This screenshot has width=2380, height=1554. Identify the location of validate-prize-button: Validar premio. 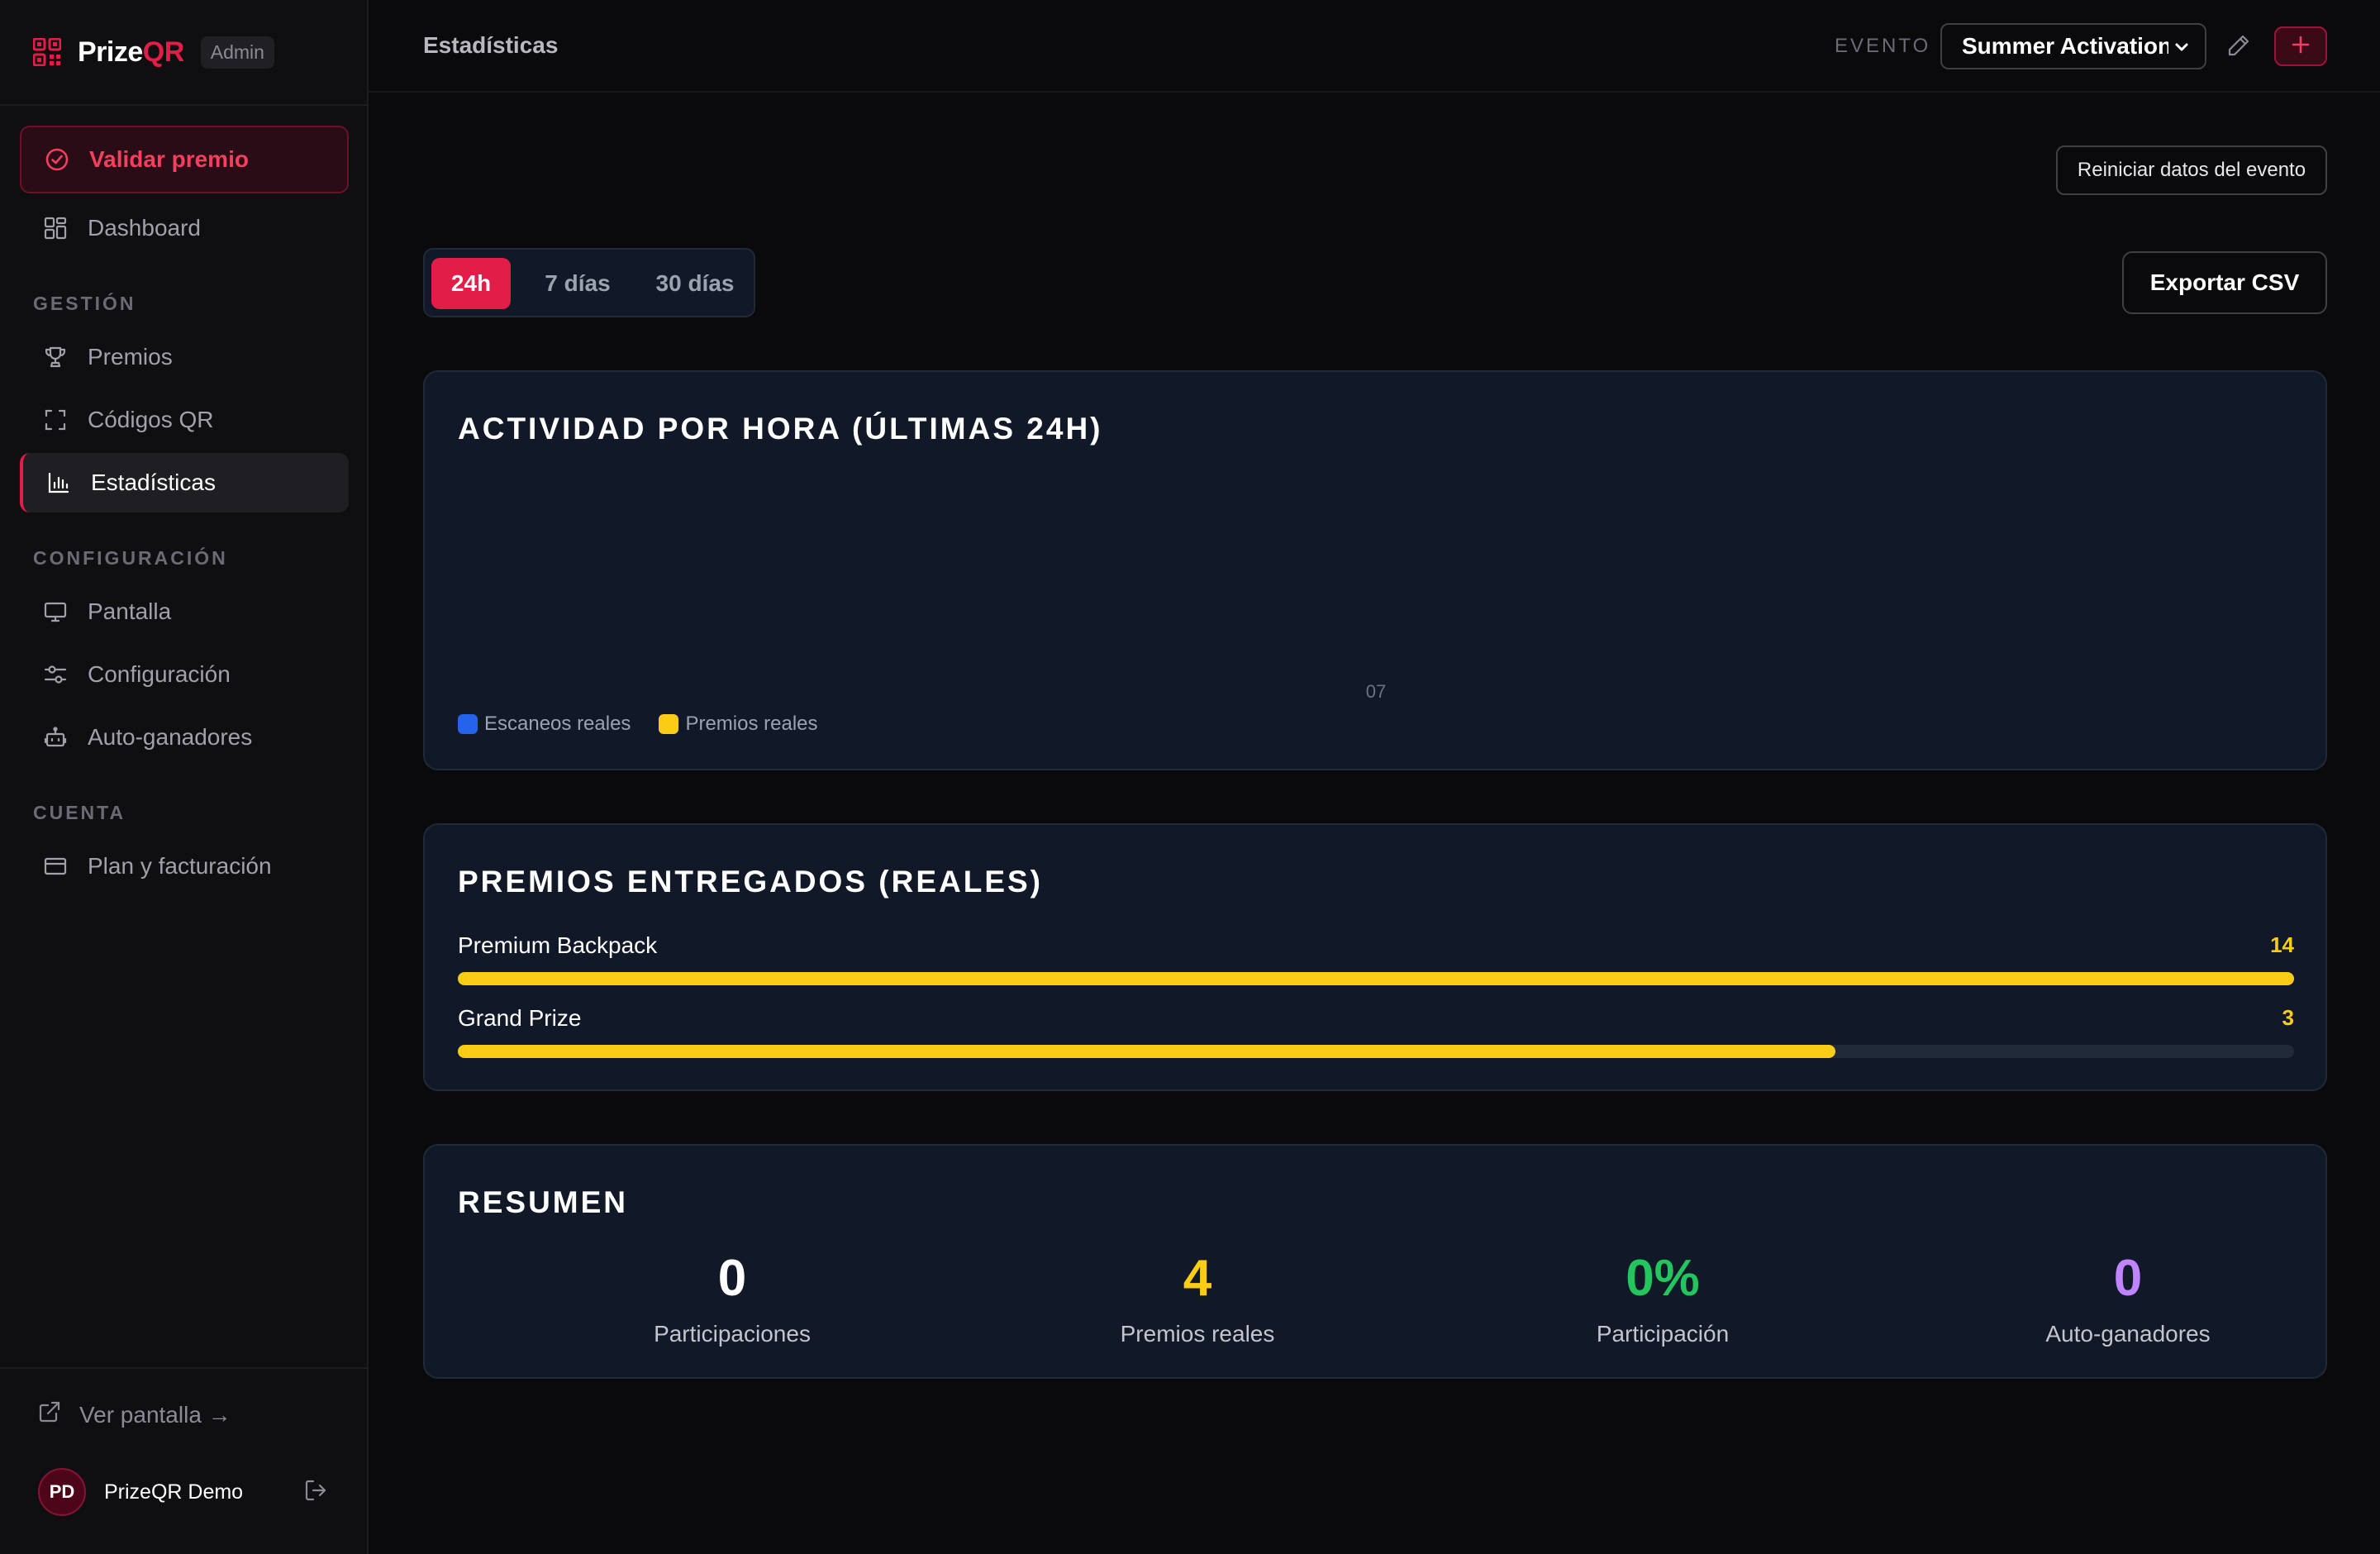
(184, 159).